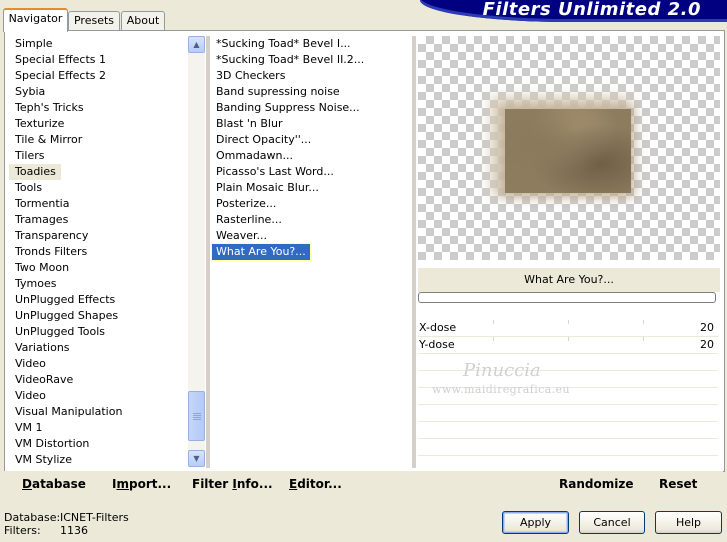  What do you see at coordinates (568, 328) in the screenshot?
I see `param-row: X-dose 20` at bounding box center [568, 328].